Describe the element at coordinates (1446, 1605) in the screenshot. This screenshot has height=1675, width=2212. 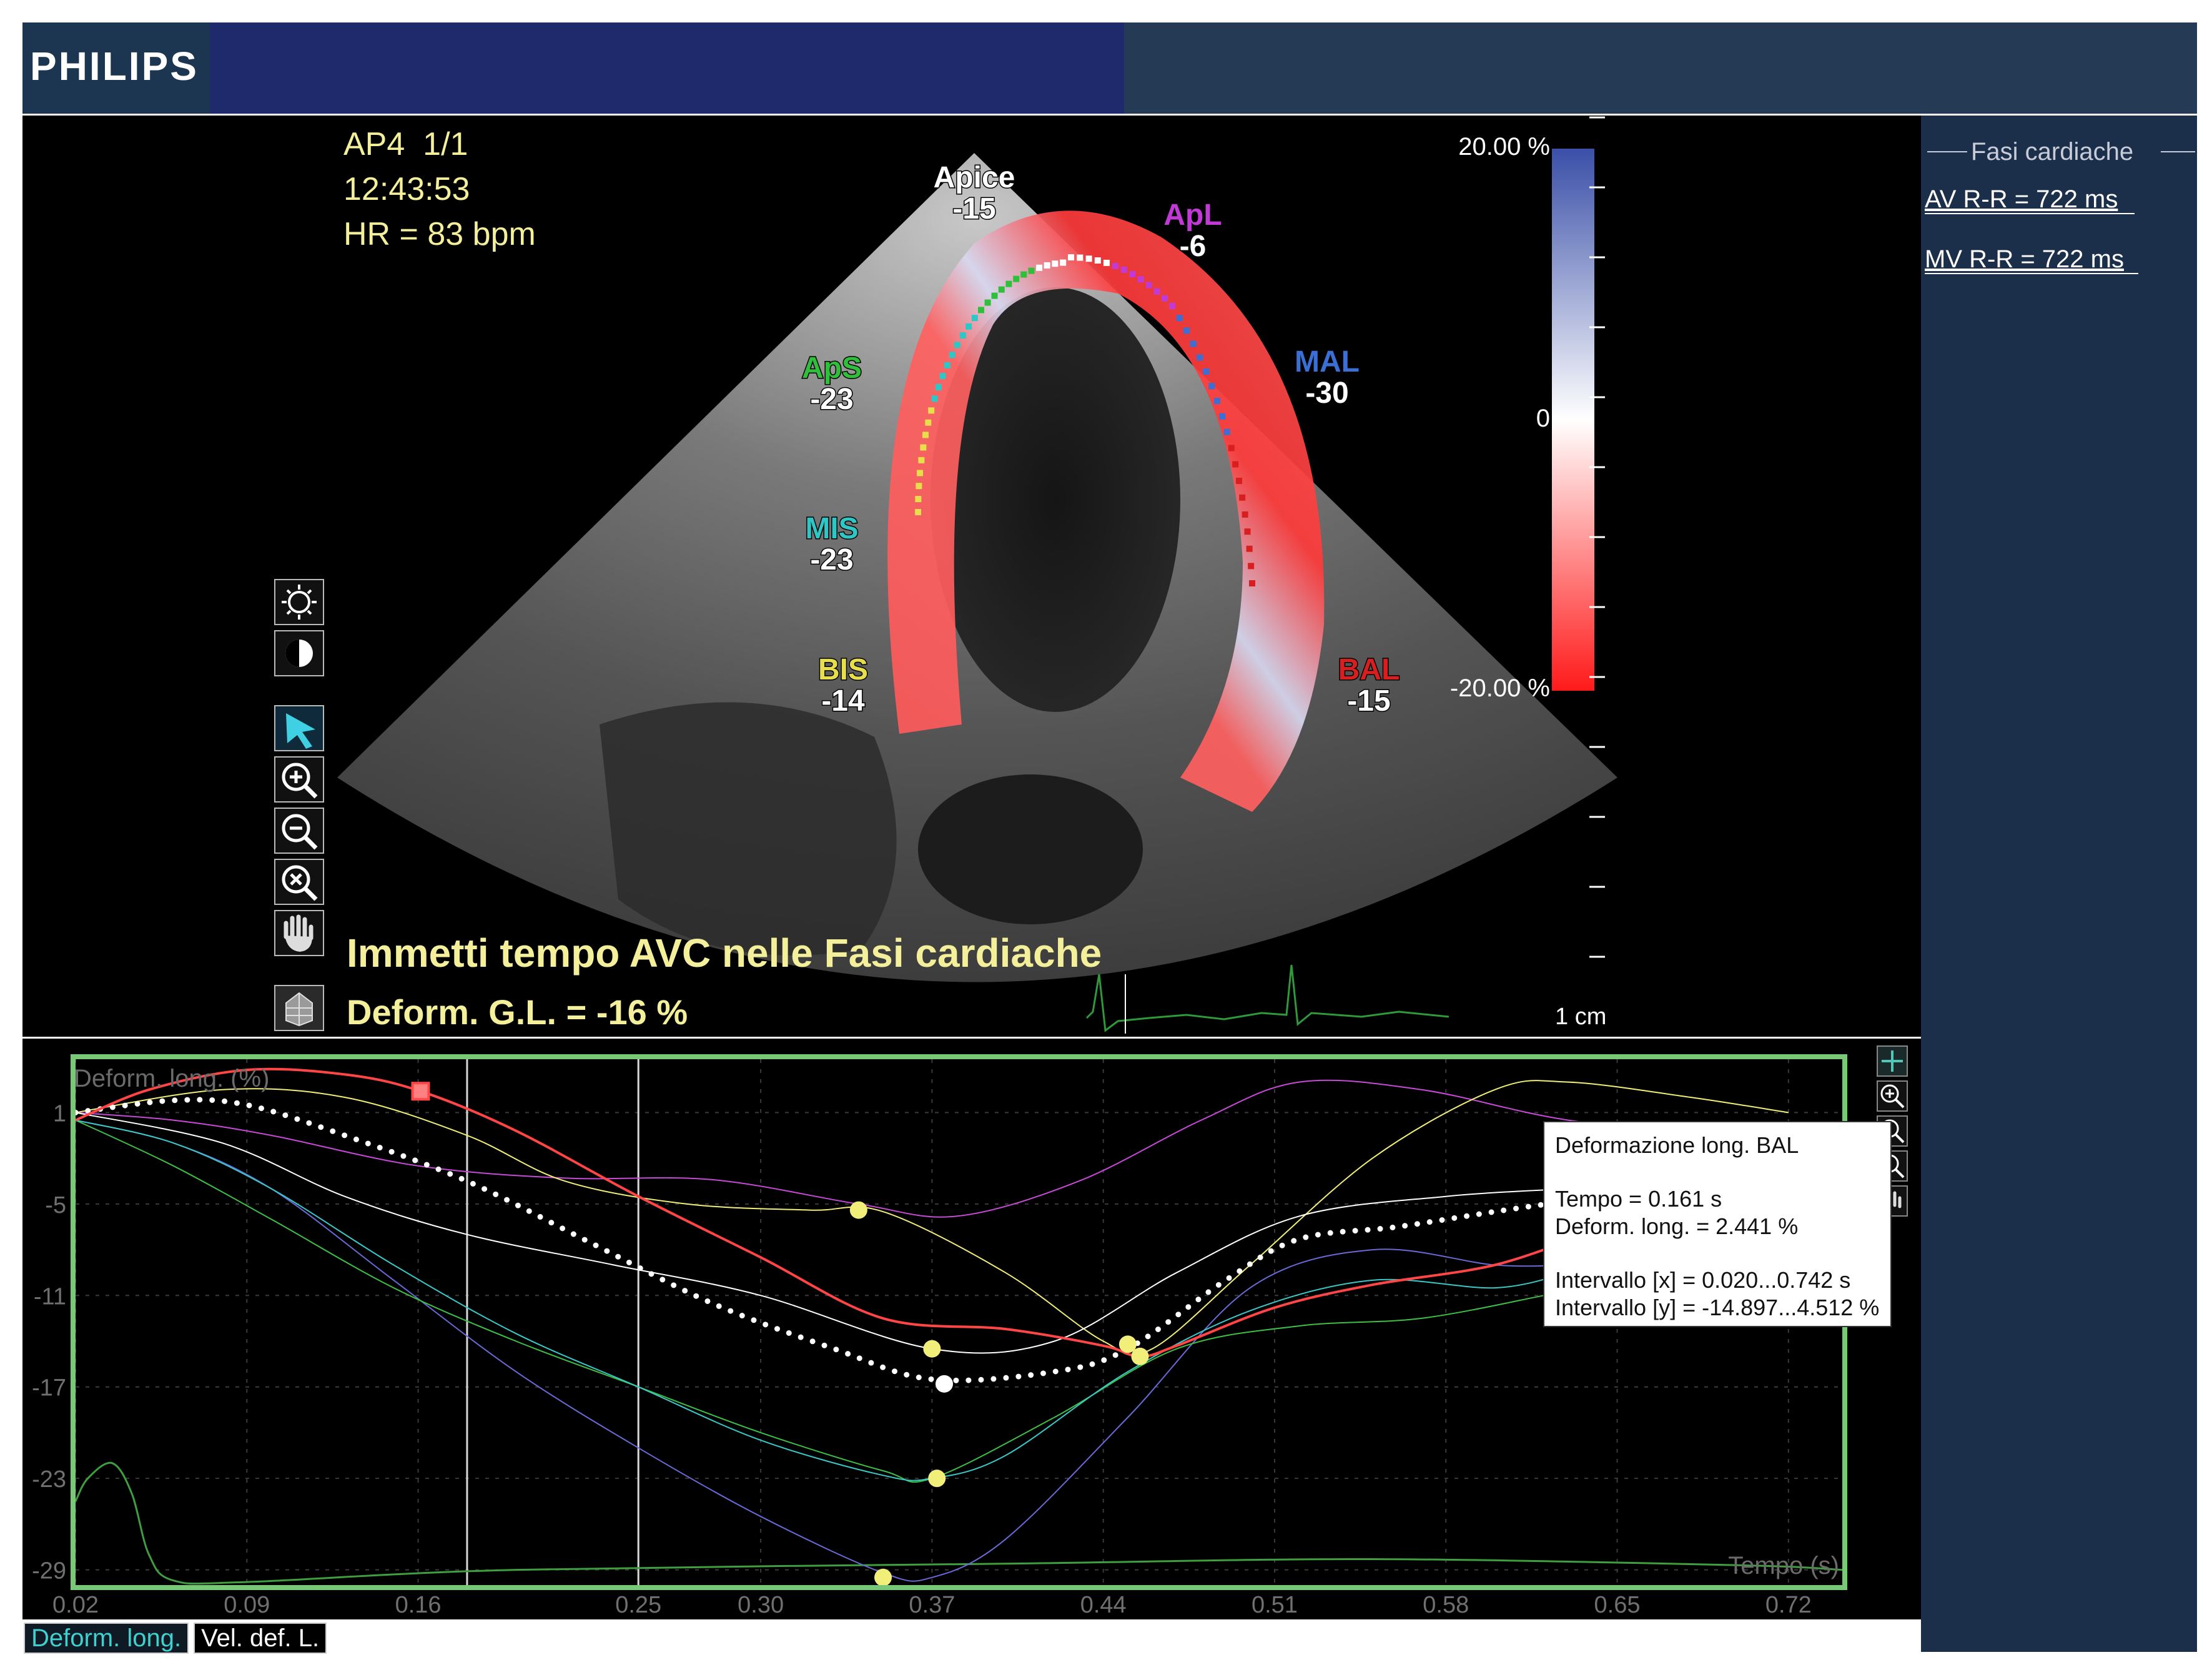
I see `x-tick-label: 0.58` at that location.